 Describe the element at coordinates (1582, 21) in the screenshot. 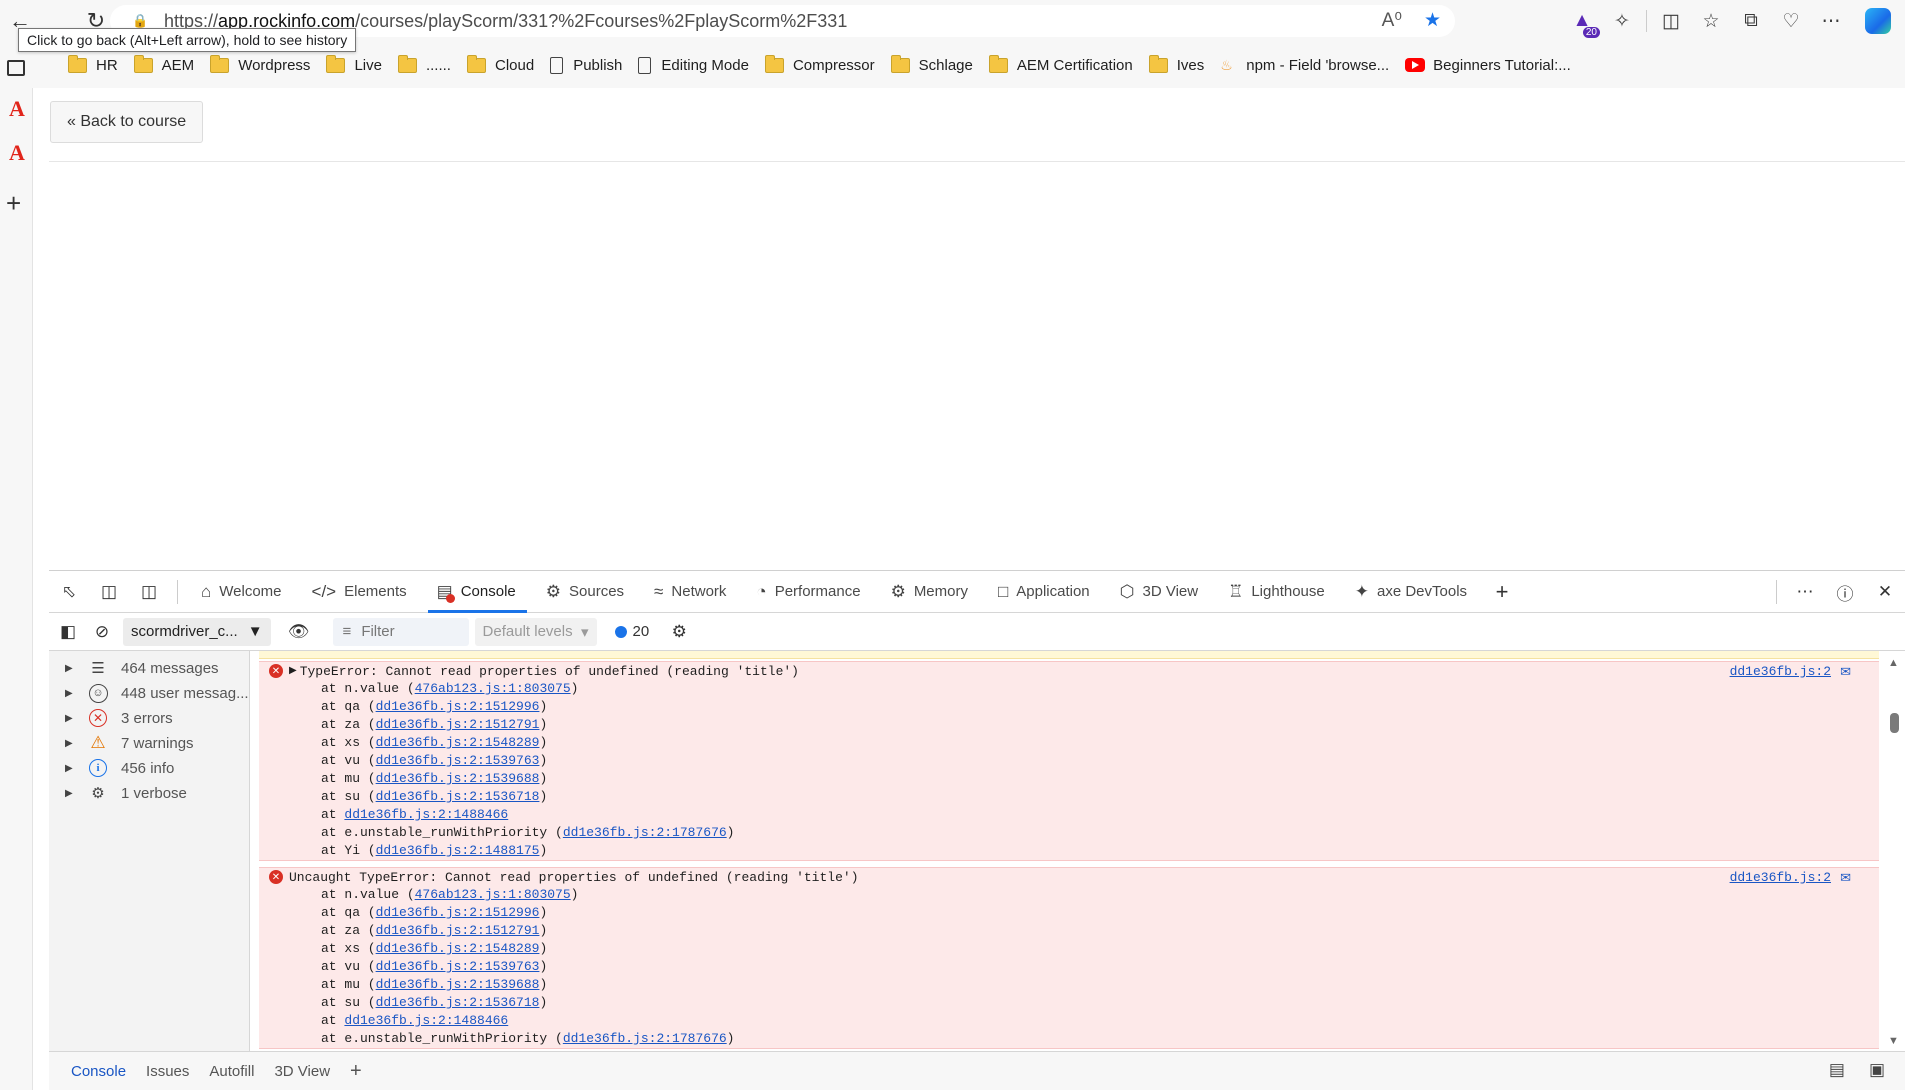

I see `extension-icon: ▲ 20` at that location.